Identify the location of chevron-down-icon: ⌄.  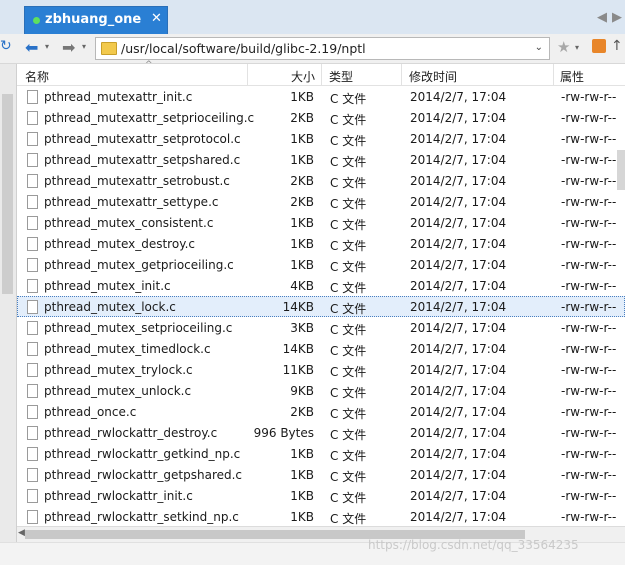
(539, 47).